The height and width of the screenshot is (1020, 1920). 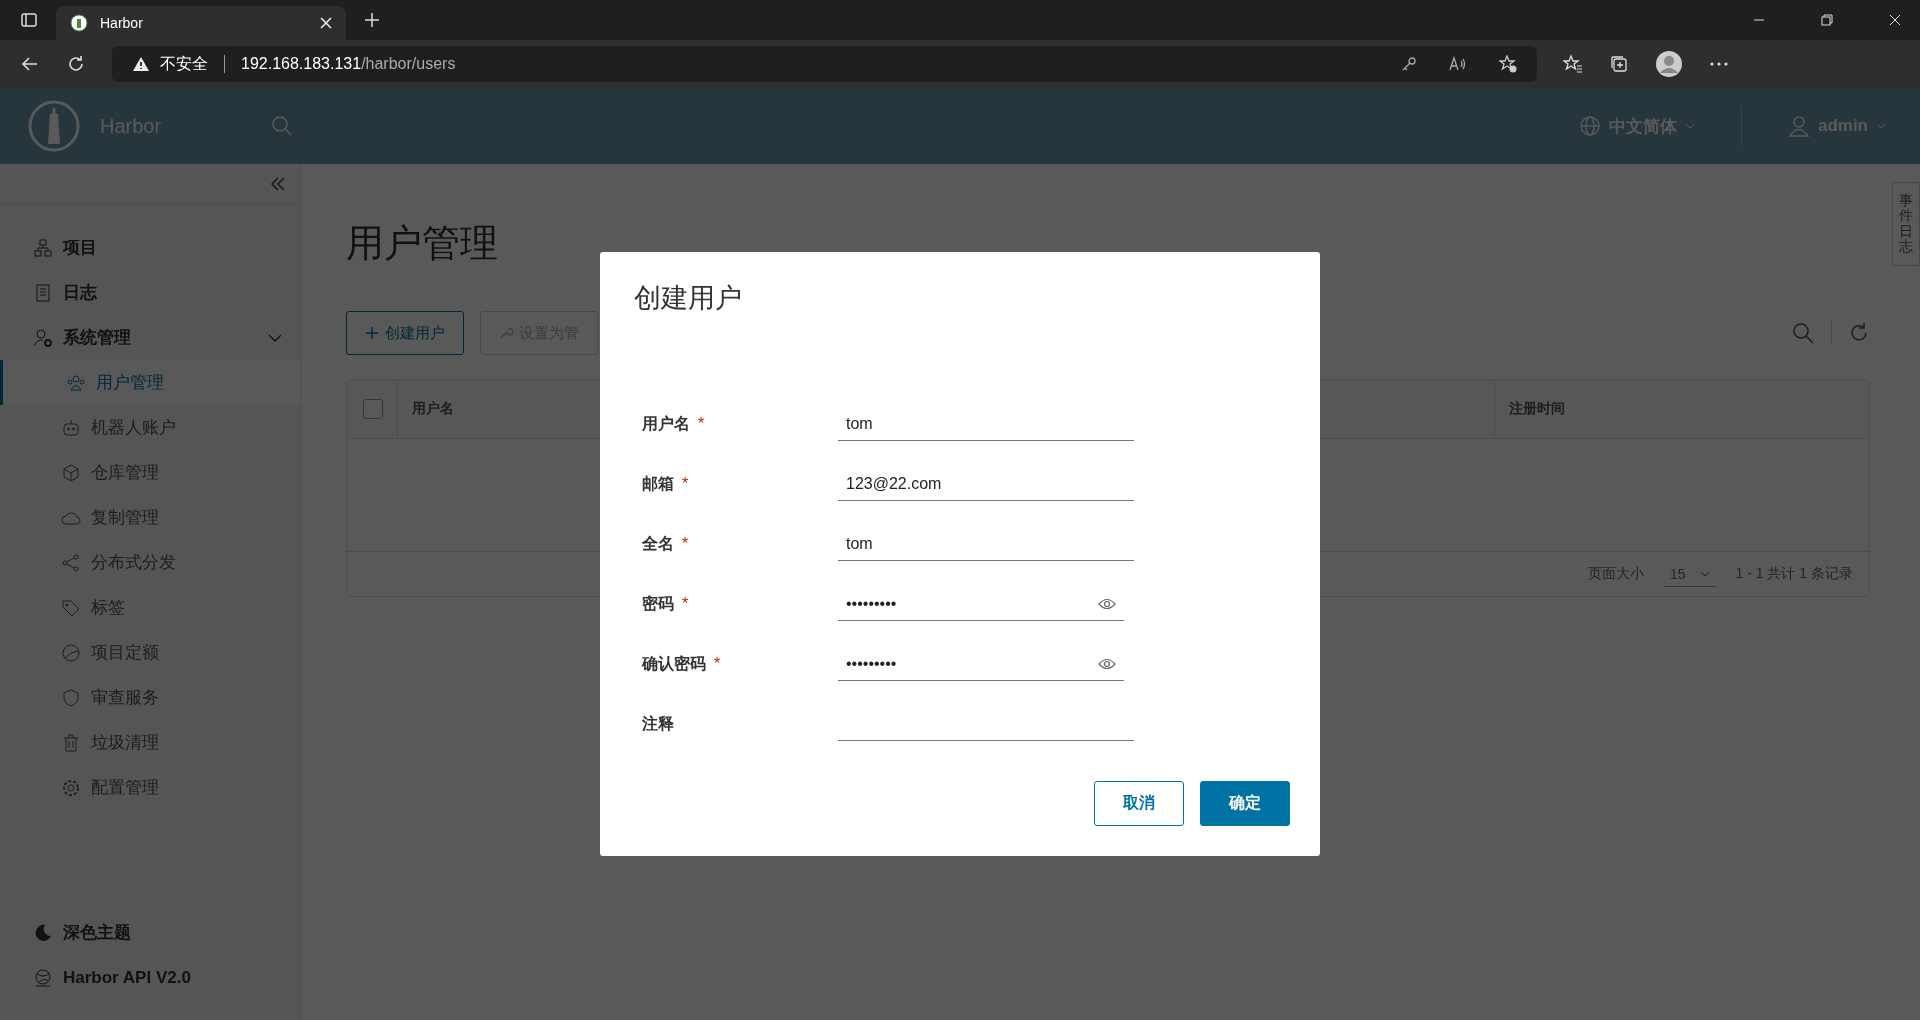 I want to click on column-header: 用户名, so click(x=425, y=409).